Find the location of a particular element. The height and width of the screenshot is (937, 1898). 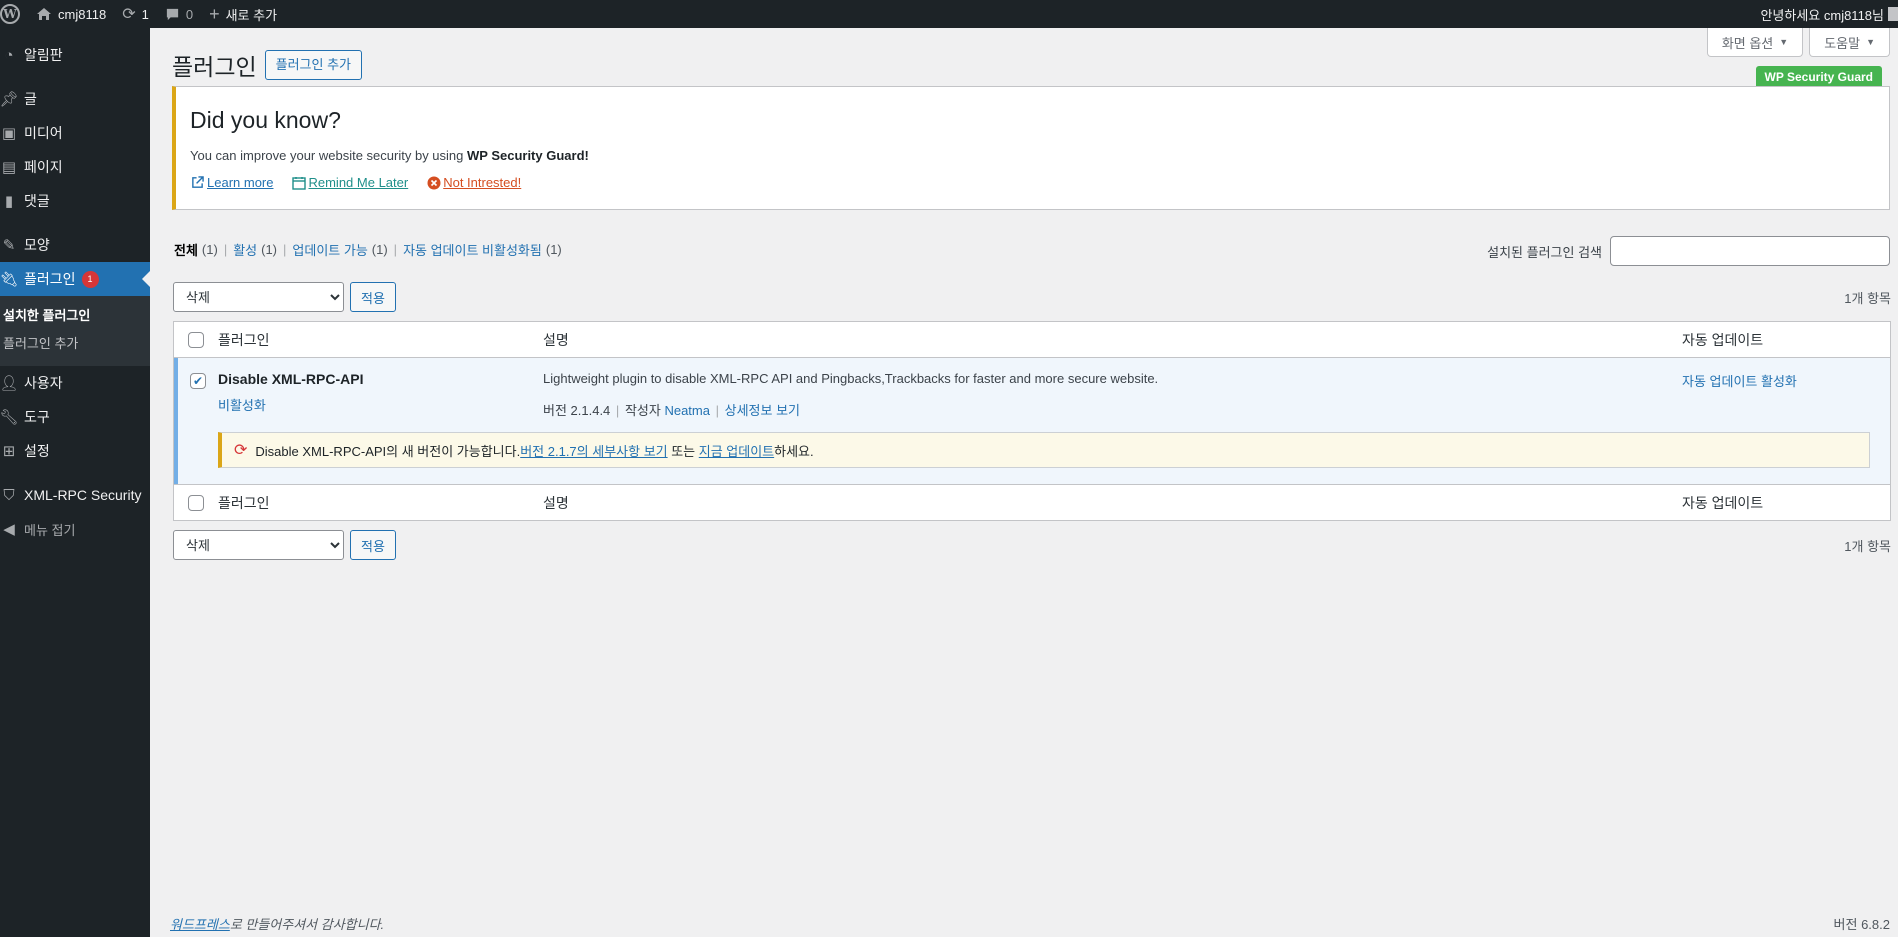

comments-menu: 0 is located at coordinates (179, 14).